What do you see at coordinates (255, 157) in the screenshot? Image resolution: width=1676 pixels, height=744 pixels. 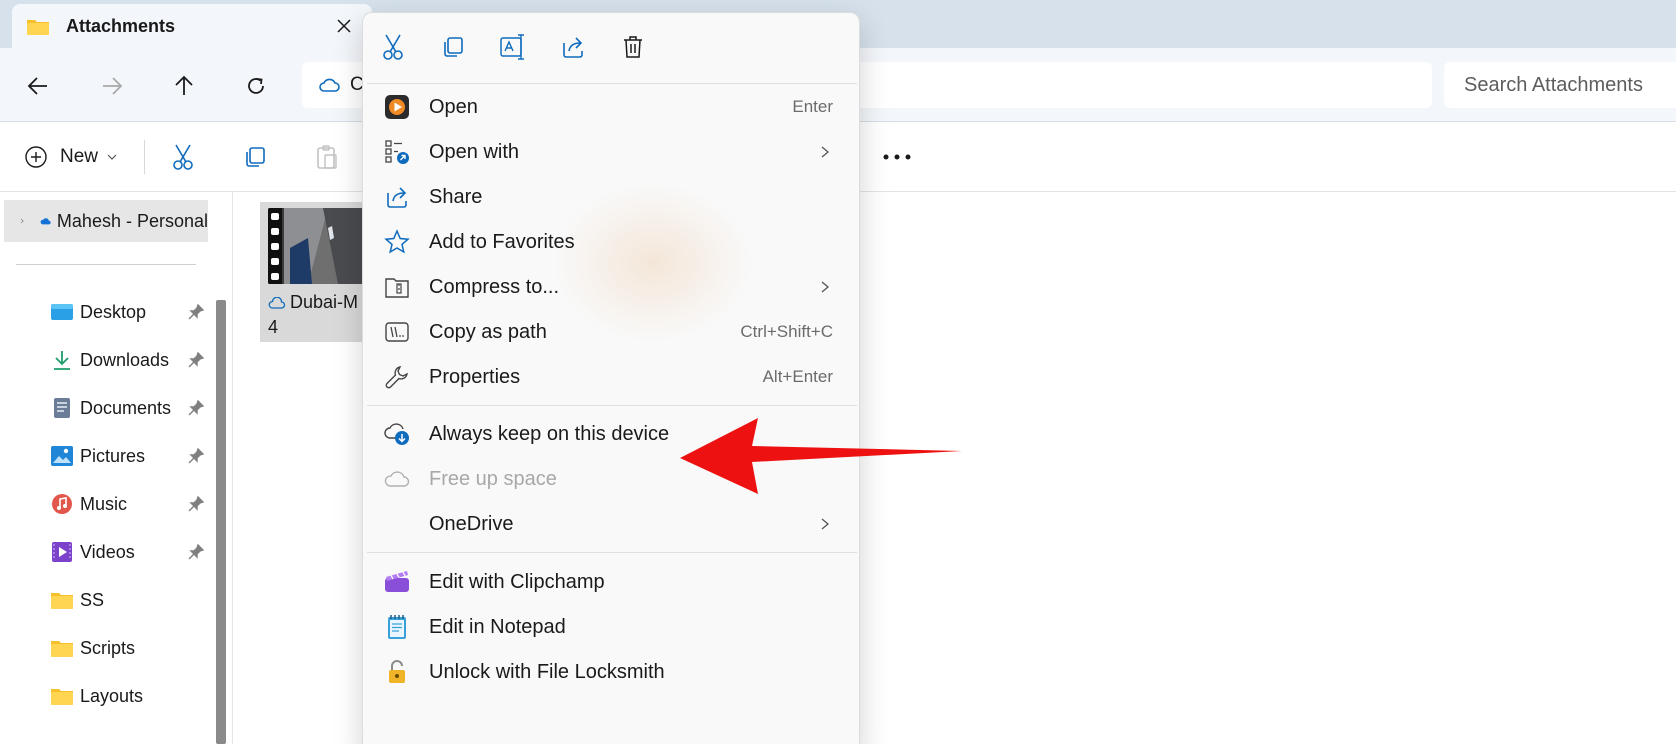 I see `copy-button` at bounding box center [255, 157].